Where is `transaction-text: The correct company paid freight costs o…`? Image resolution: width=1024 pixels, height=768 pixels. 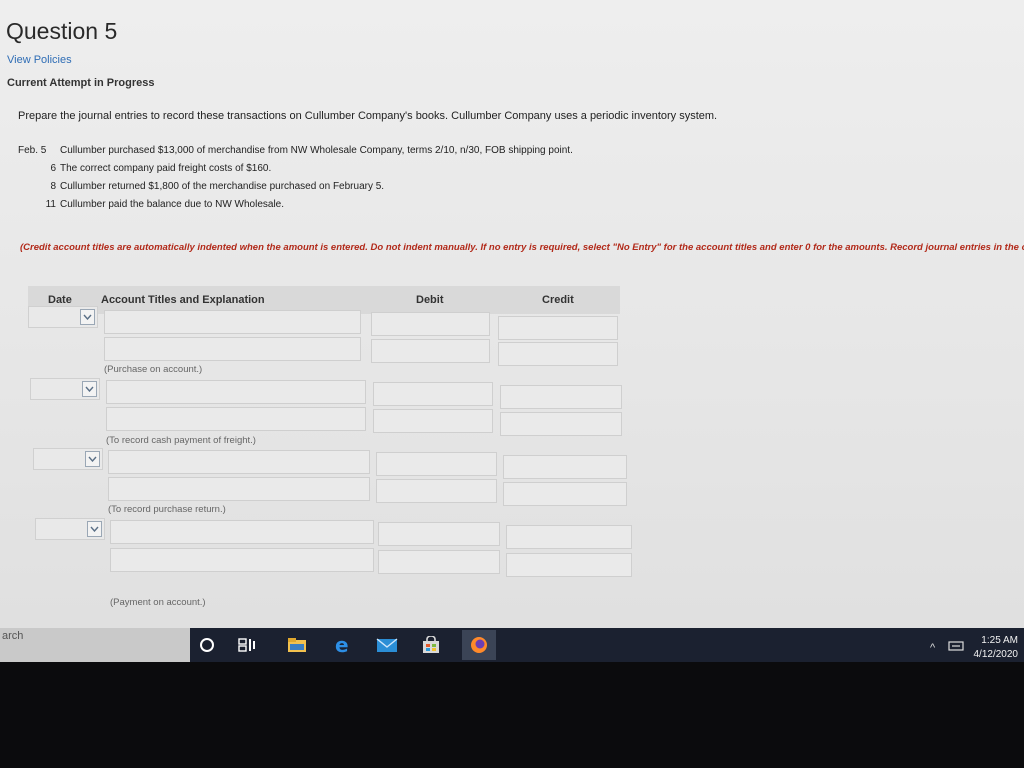 transaction-text: The correct company paid freight costs o… is located at coordinates (166, 168).